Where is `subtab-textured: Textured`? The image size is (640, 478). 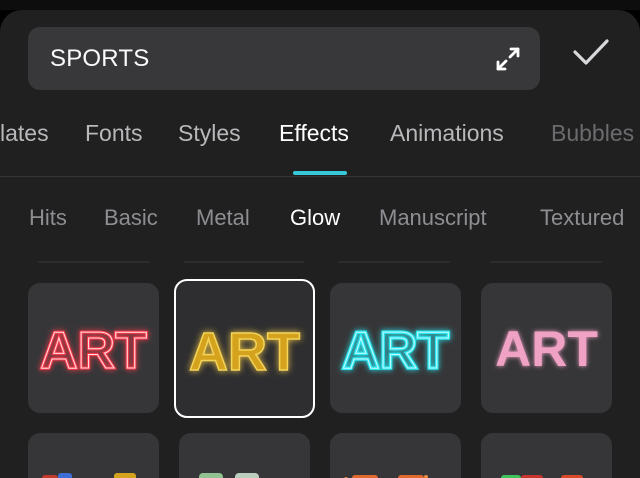
subtab-textured: Textured is located at coordinates (582, 218).